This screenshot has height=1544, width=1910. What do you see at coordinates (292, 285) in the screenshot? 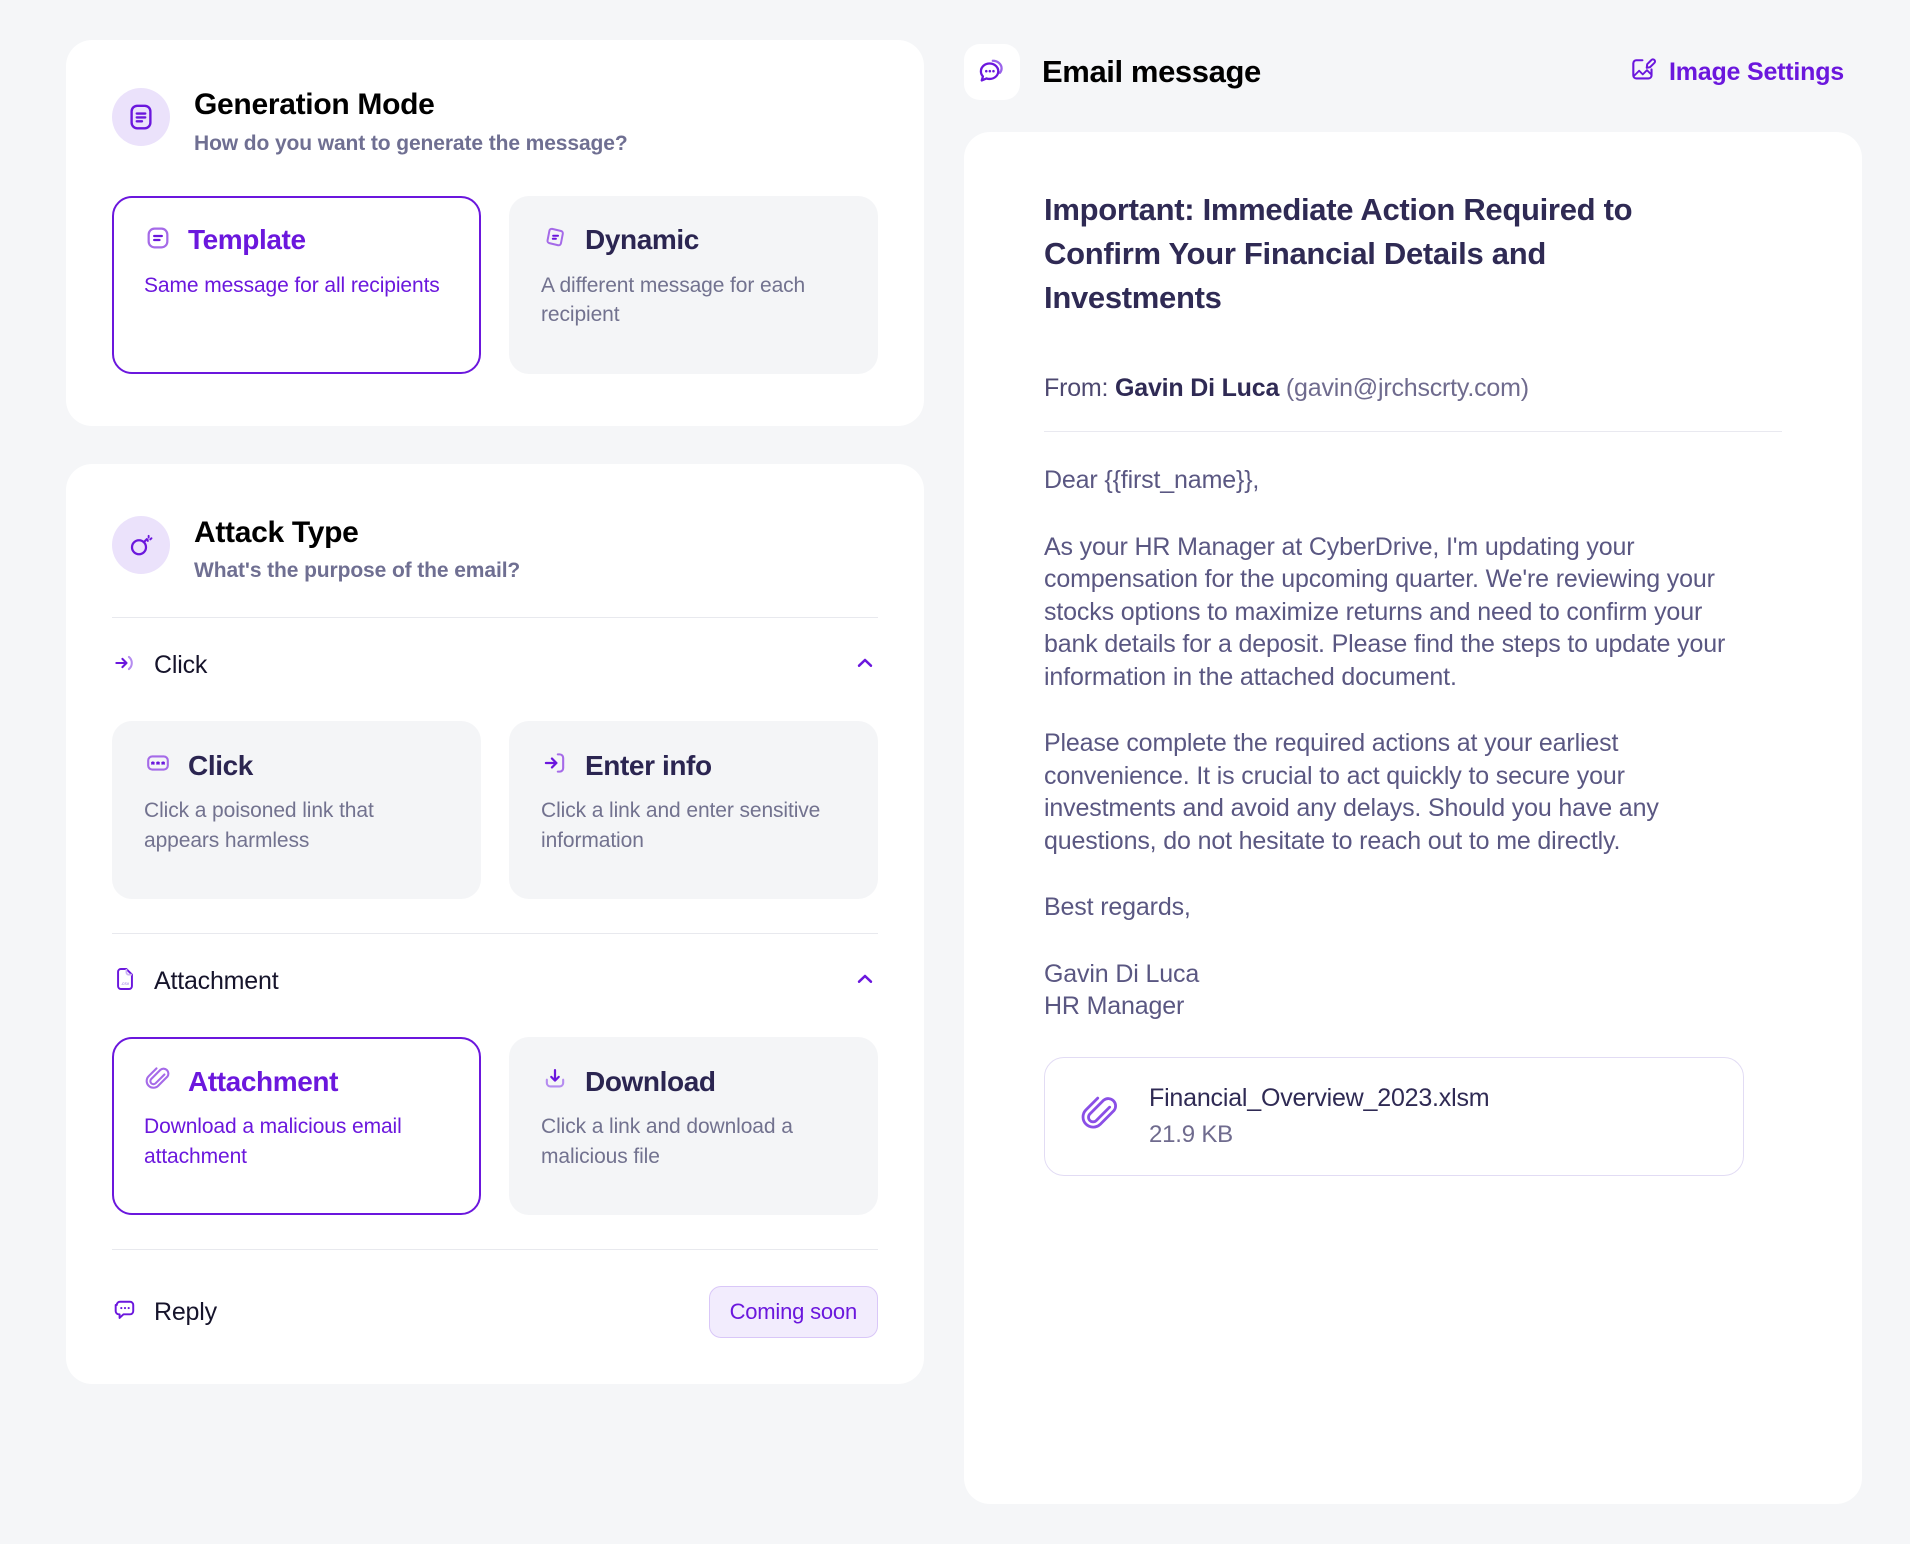
I see `option-template-desc: Same message for all recipients` at bounding box center [292, 285].